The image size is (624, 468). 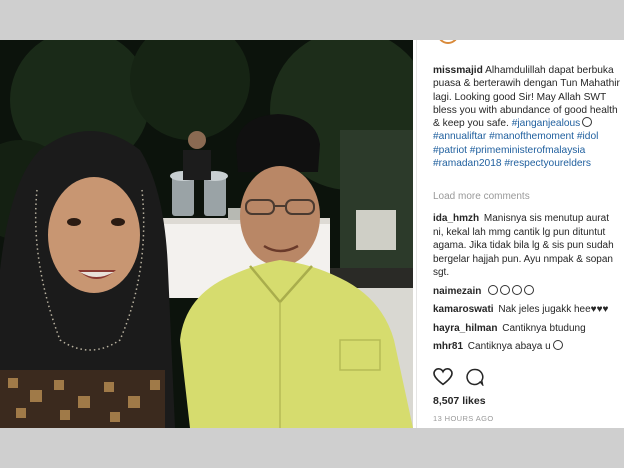 What do you see at coordinates (443, 377) in the screenshot?
I see `heart-icon` at bounding box center [443, 377].